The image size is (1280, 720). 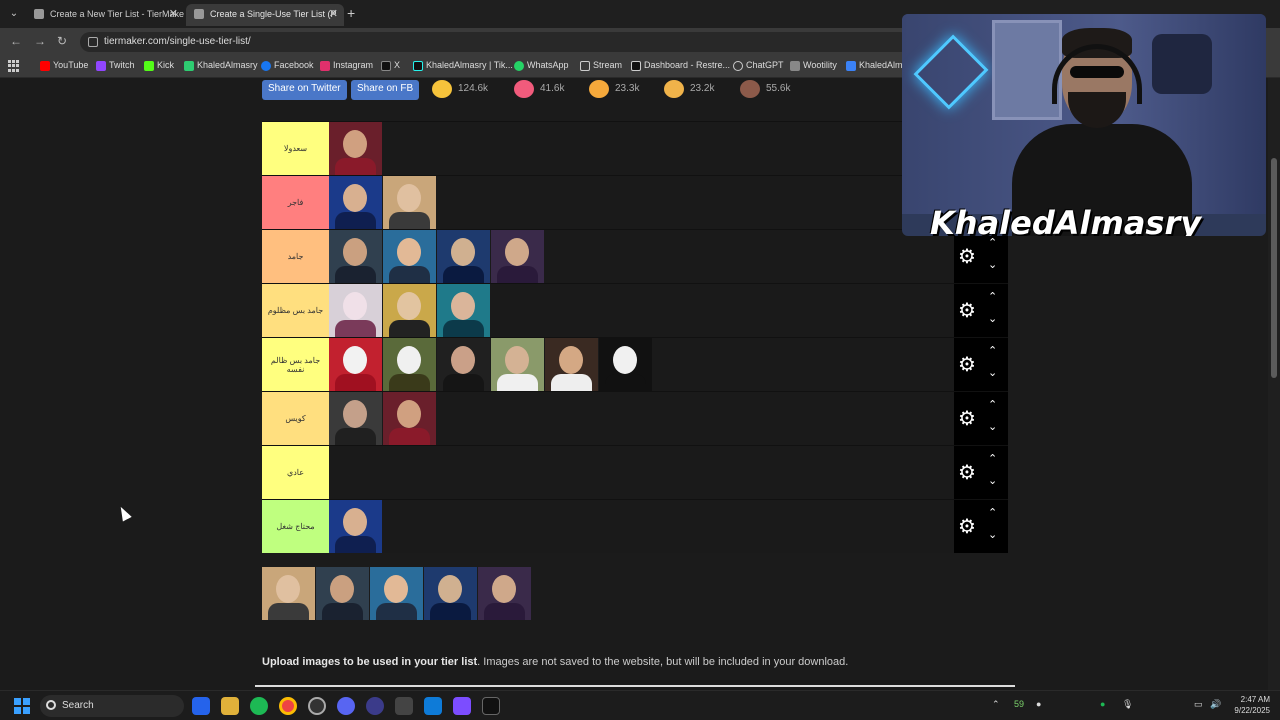 What do you see at coordinates (758, 65) in the screenshot?
I see `bookmark-chatgpt: ChatGPT` at bounding box center [758, 65].